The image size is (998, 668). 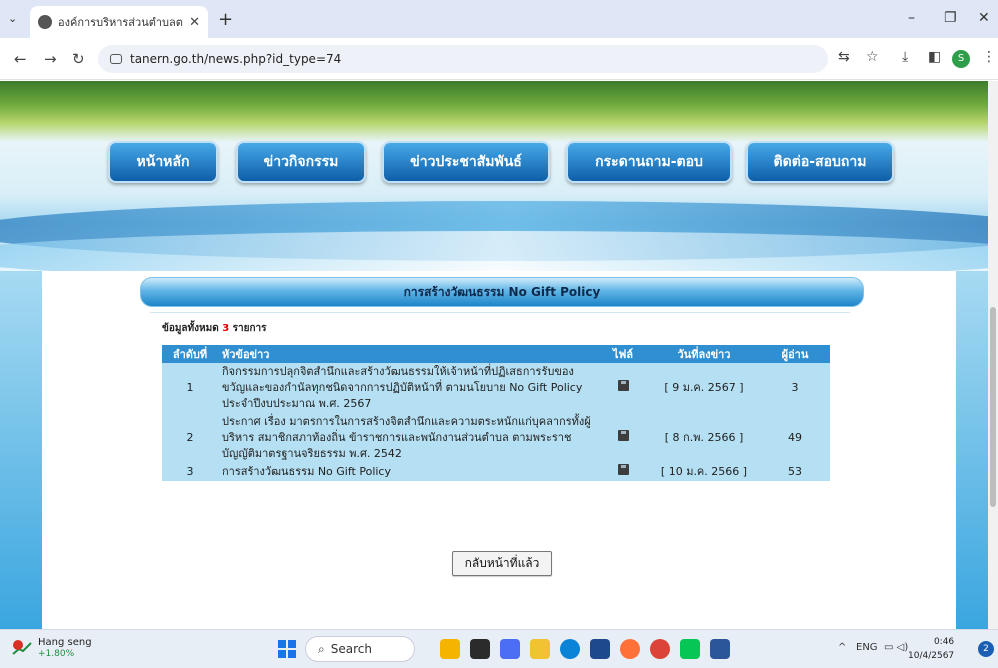 I want to click on reader-count: 53, so click(x=795, y=472).